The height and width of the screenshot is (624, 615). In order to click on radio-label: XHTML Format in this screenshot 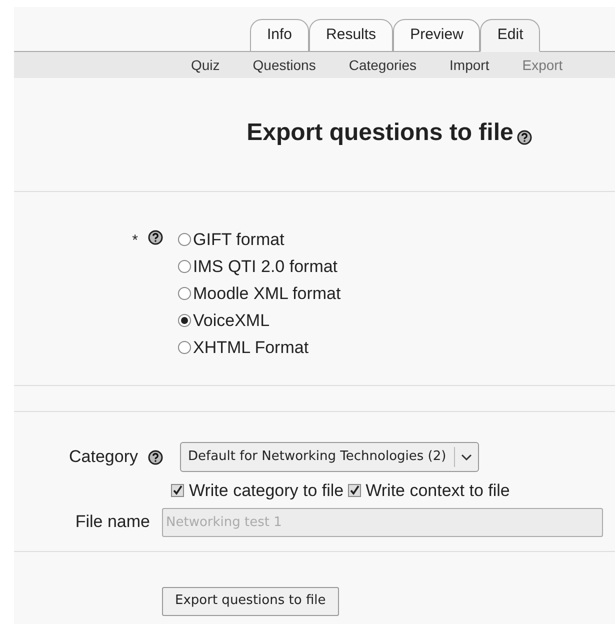, I will do `click(251, 348)`.